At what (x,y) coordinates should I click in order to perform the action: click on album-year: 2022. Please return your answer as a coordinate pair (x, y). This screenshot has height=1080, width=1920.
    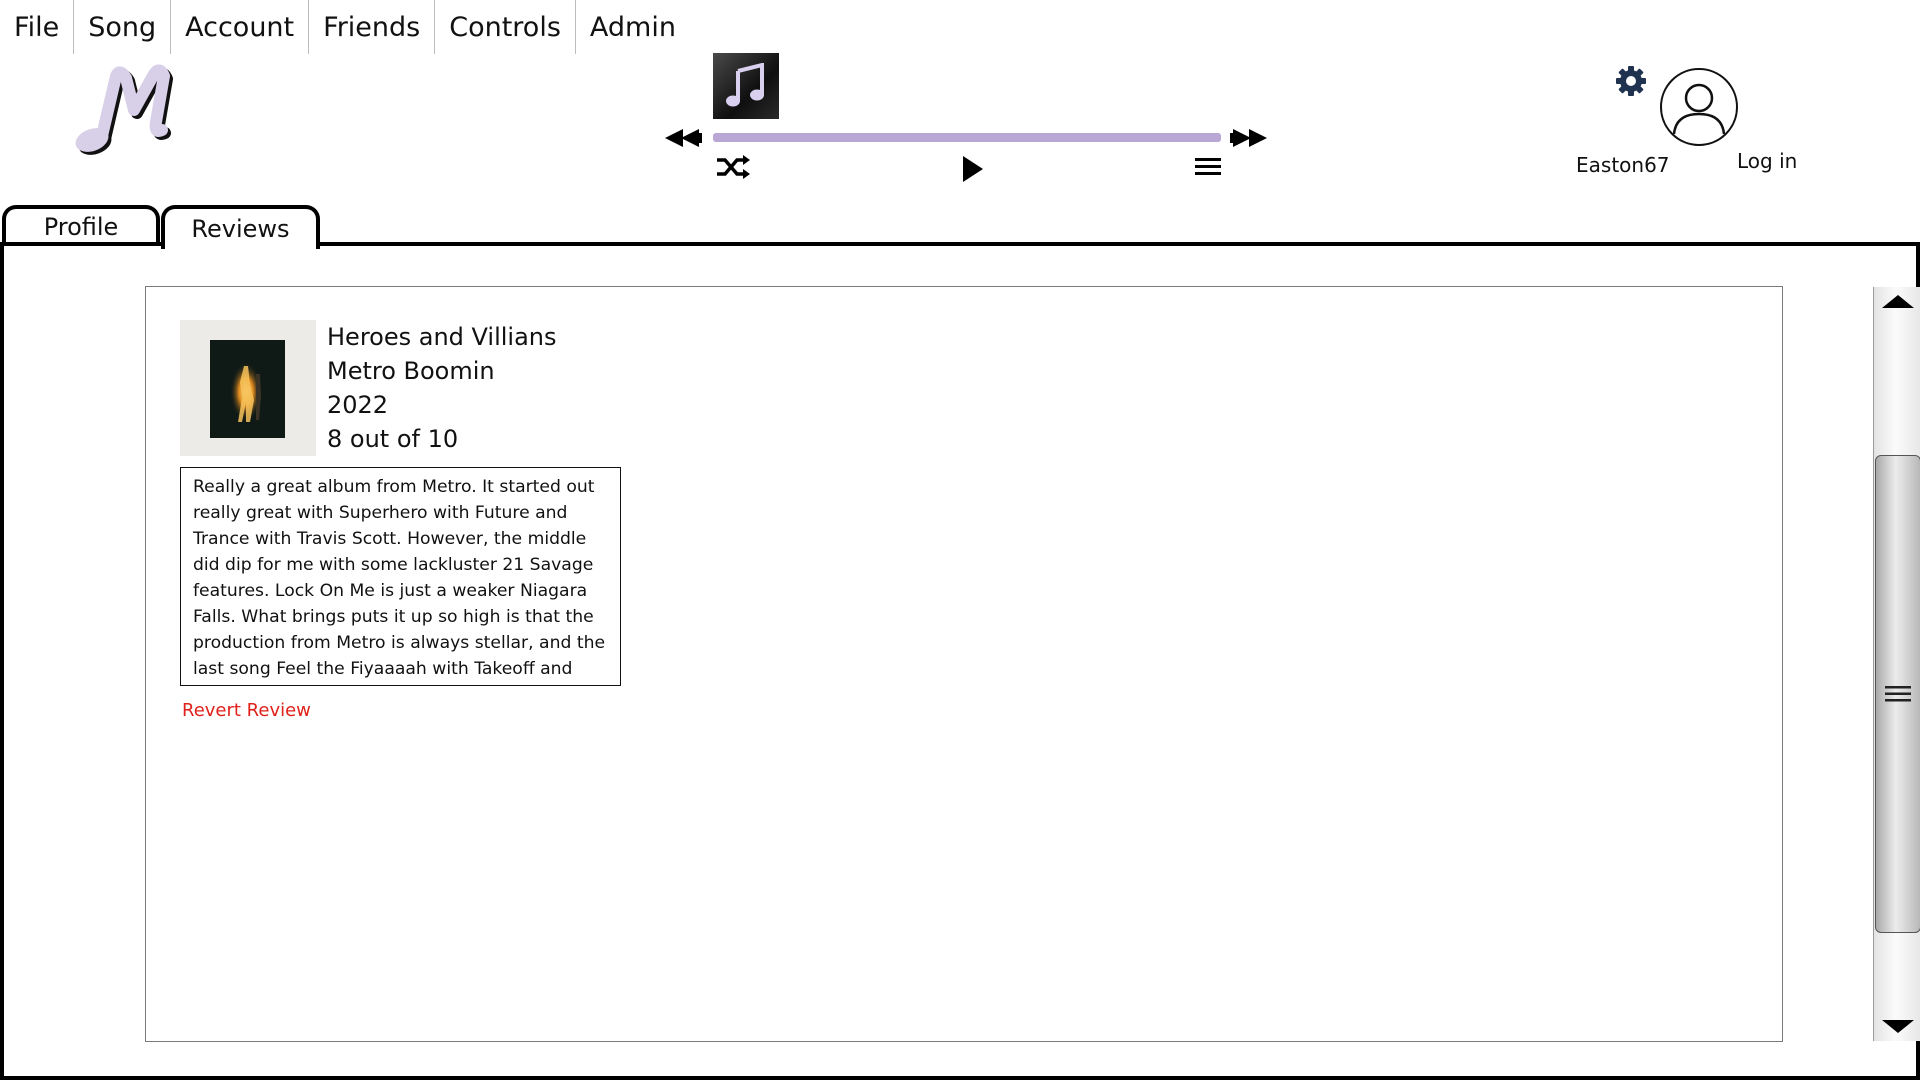
    Looking at the image, I should click on (358, 405).